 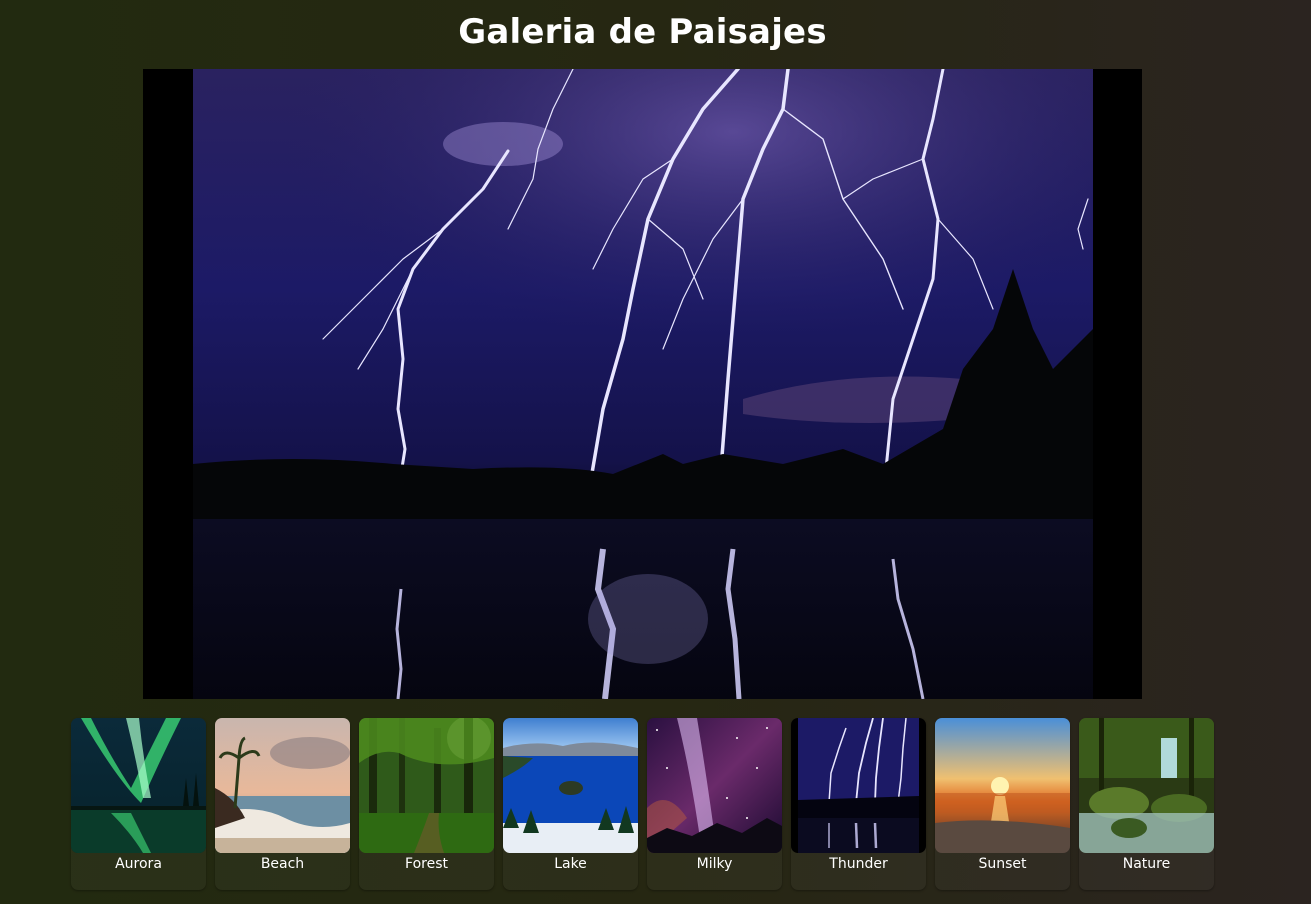 What do you see at coordinates (714, 864) in the screenshot?
I see `thumbnail-milky-label: Milky` at bounding box center [714, 864].